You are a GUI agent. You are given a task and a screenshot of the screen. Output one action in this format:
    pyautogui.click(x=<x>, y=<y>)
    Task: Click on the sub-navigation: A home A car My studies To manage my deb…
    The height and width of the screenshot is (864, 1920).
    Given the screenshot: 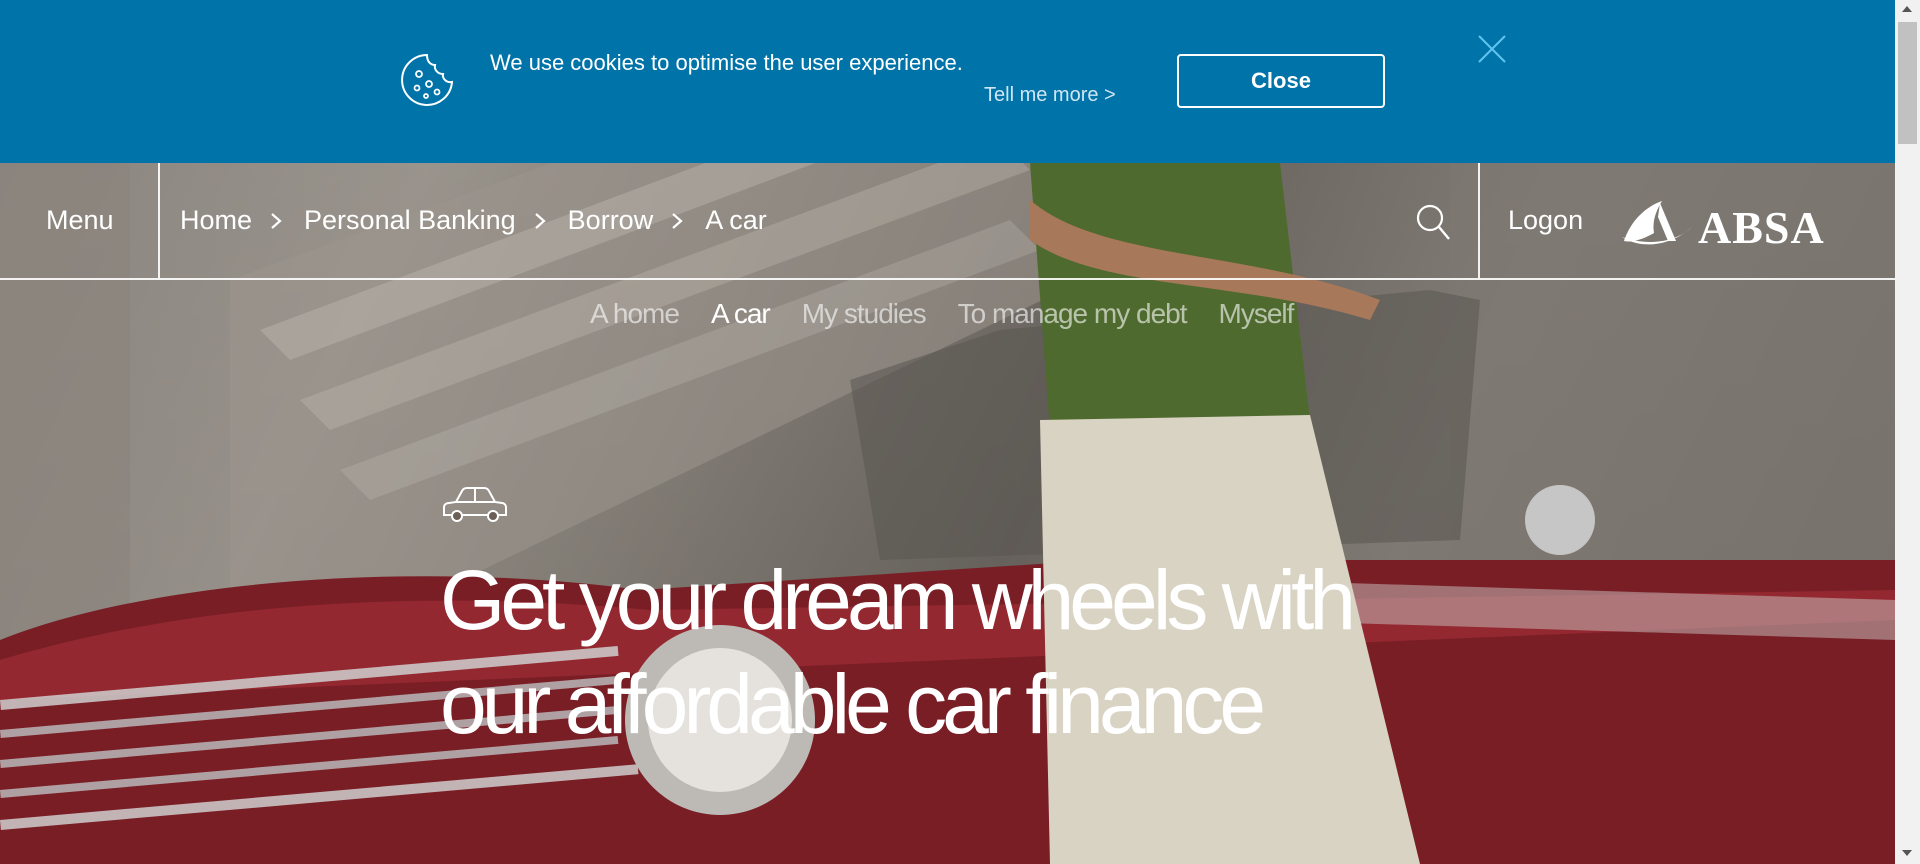 What is the action you would take?
    pyautogui.click(x=942, y=314)
    